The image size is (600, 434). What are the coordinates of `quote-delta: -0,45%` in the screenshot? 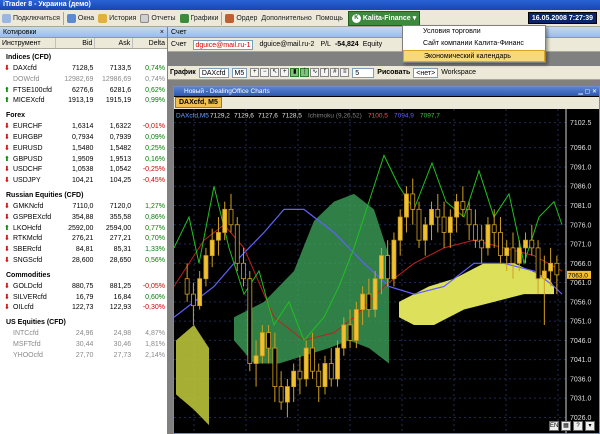 It's located at (153, 181).